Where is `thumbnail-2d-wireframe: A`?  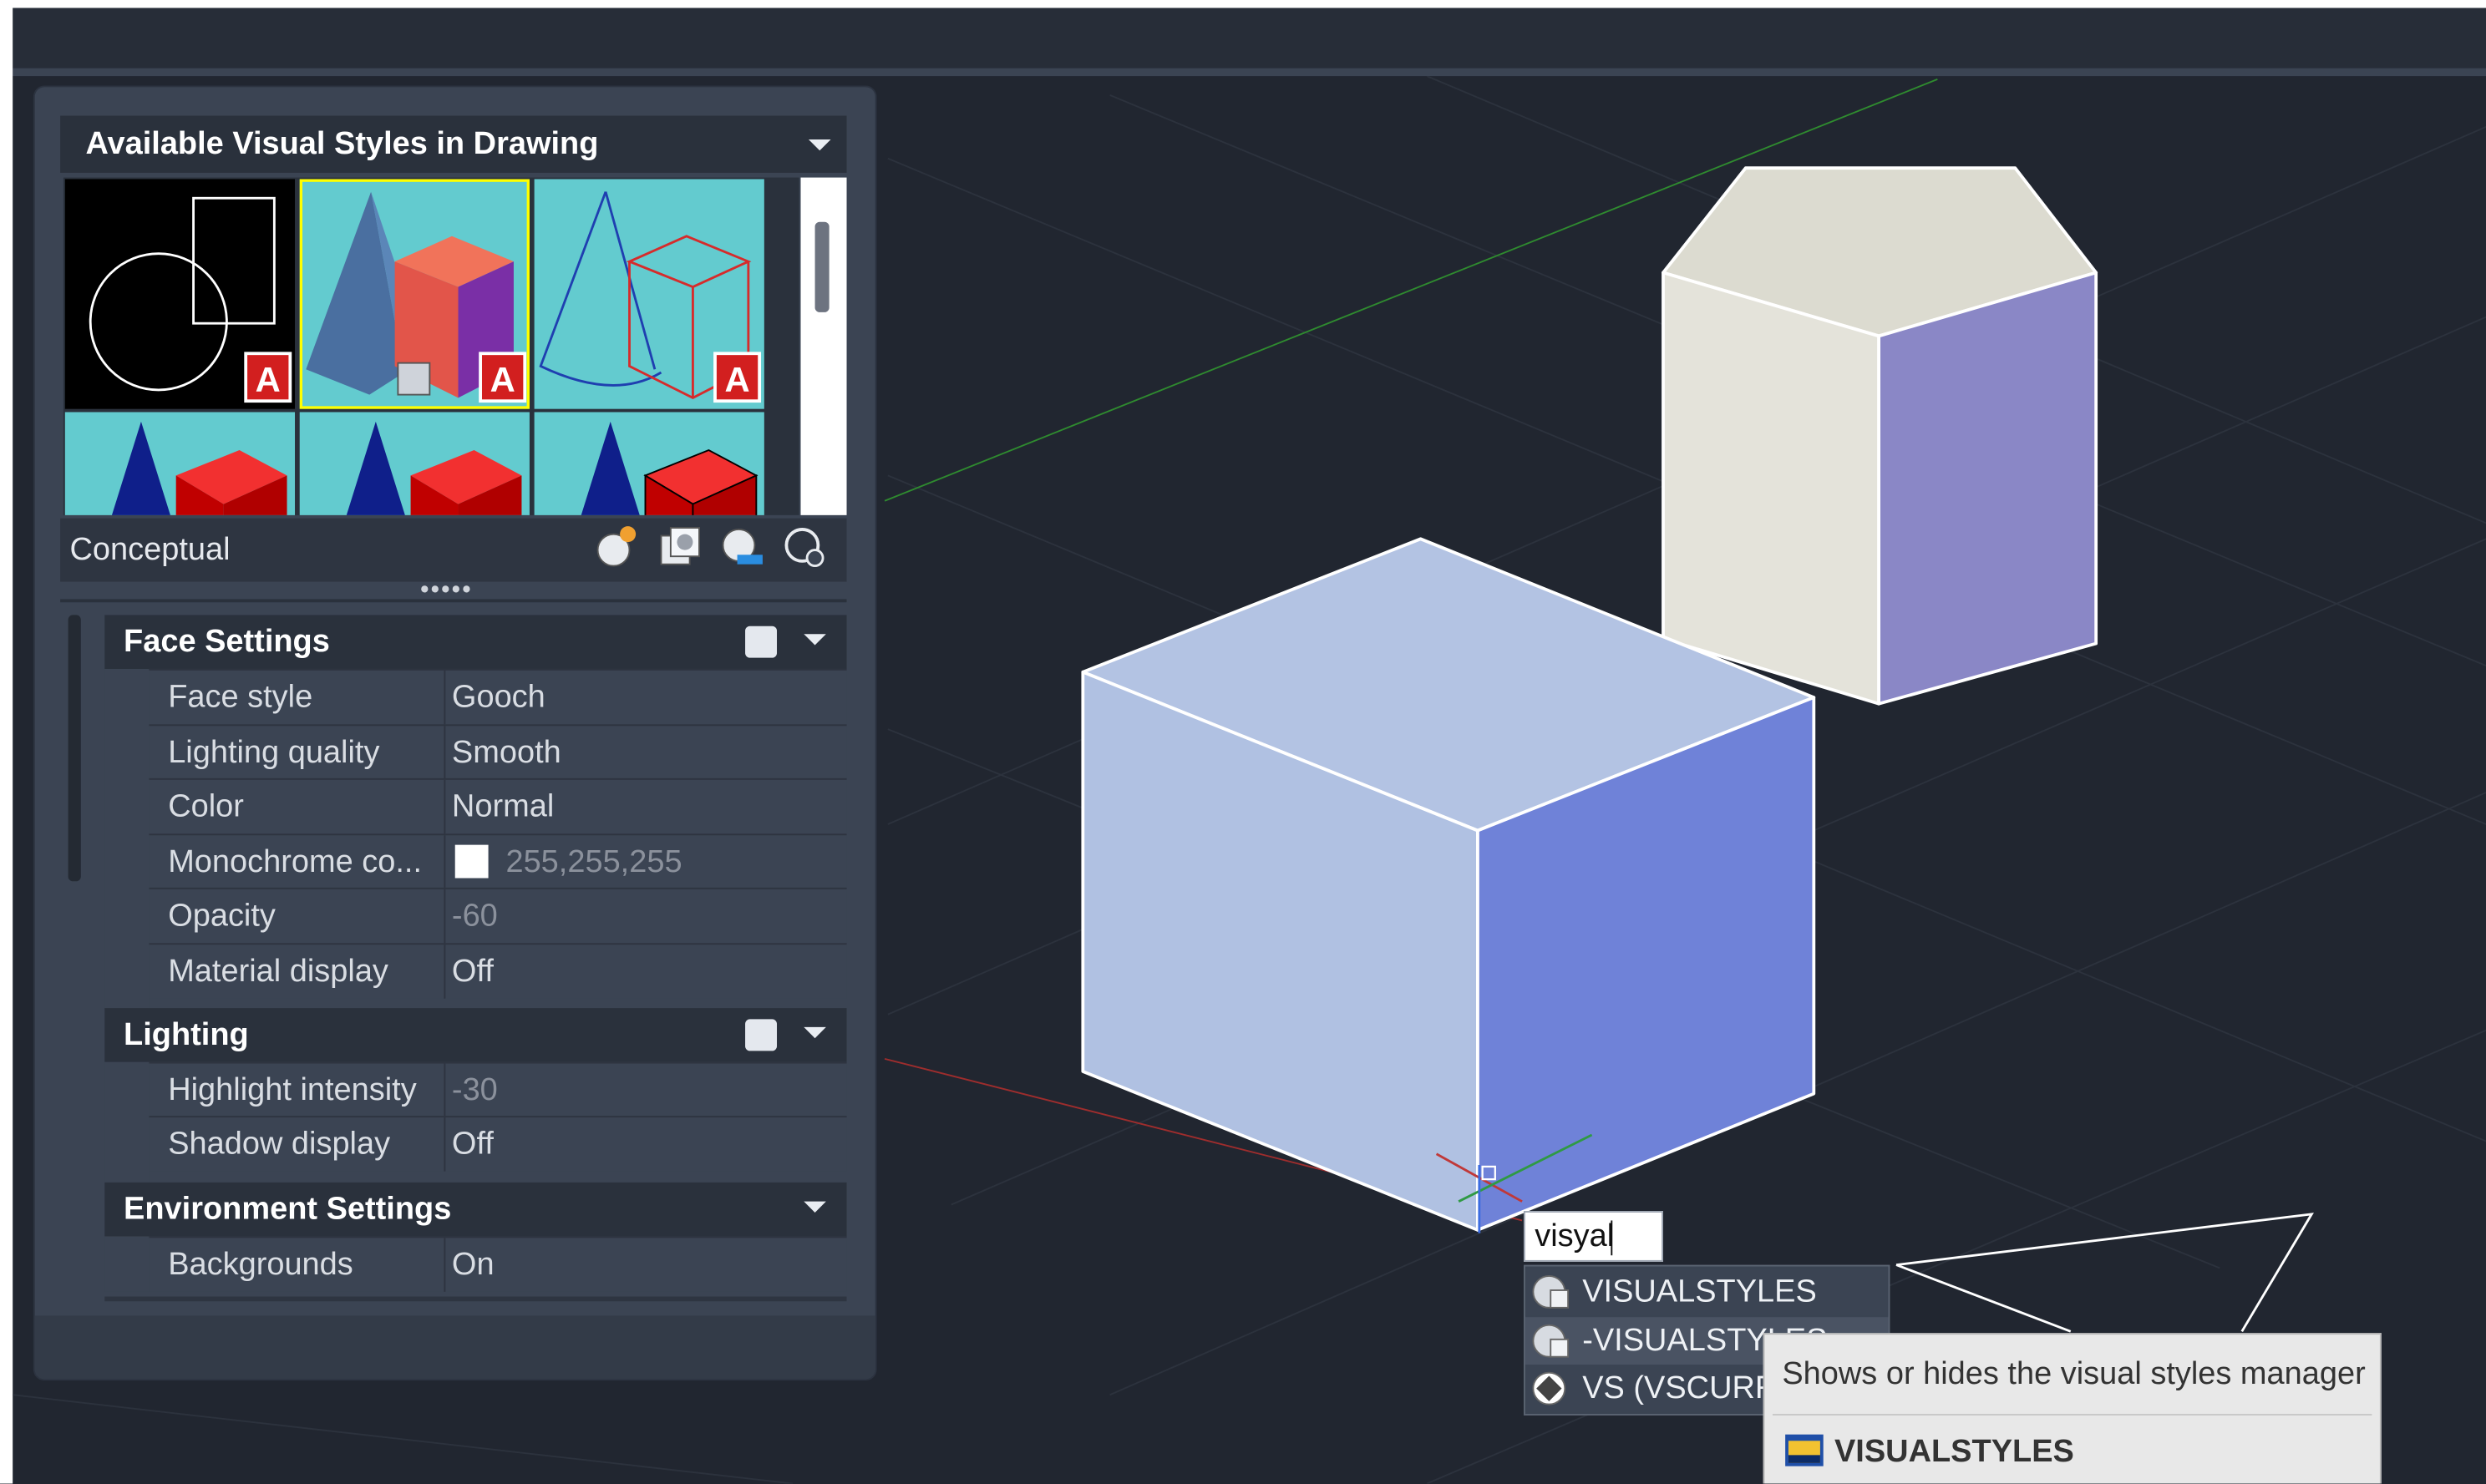 thumbnail-2d-wireframe: A is located at coordinates (180, 294).